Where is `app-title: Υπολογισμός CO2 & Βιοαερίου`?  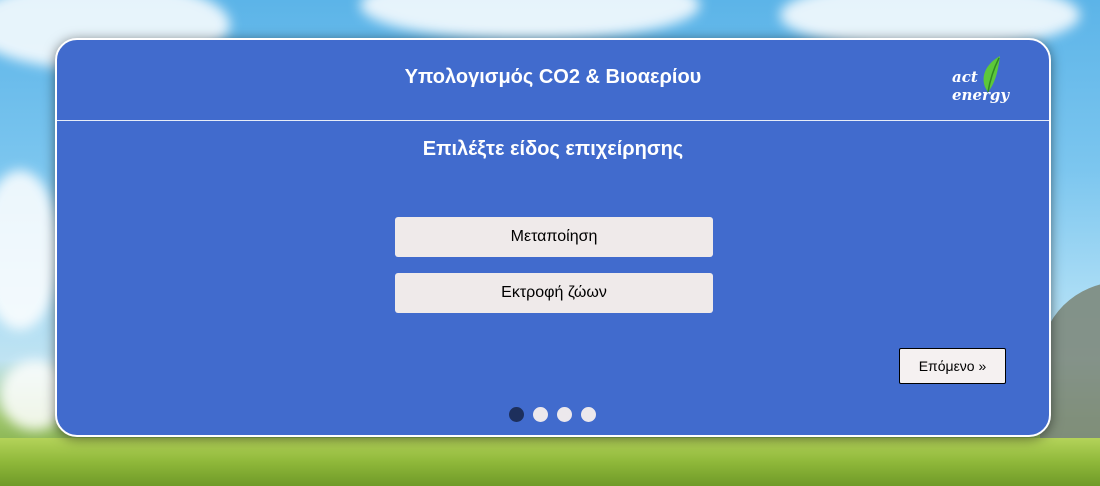
app-title: Υπολογισμός CO2 & Βιοαερίου is located at coordinates (553, 77).